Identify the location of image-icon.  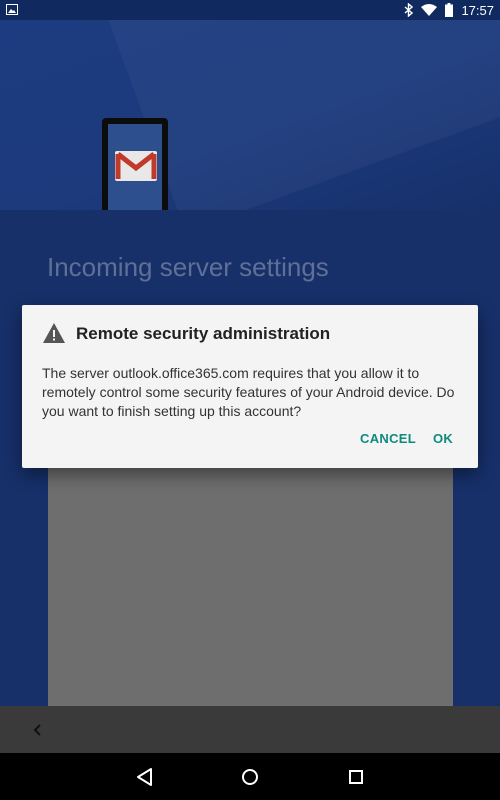
(12, 9).